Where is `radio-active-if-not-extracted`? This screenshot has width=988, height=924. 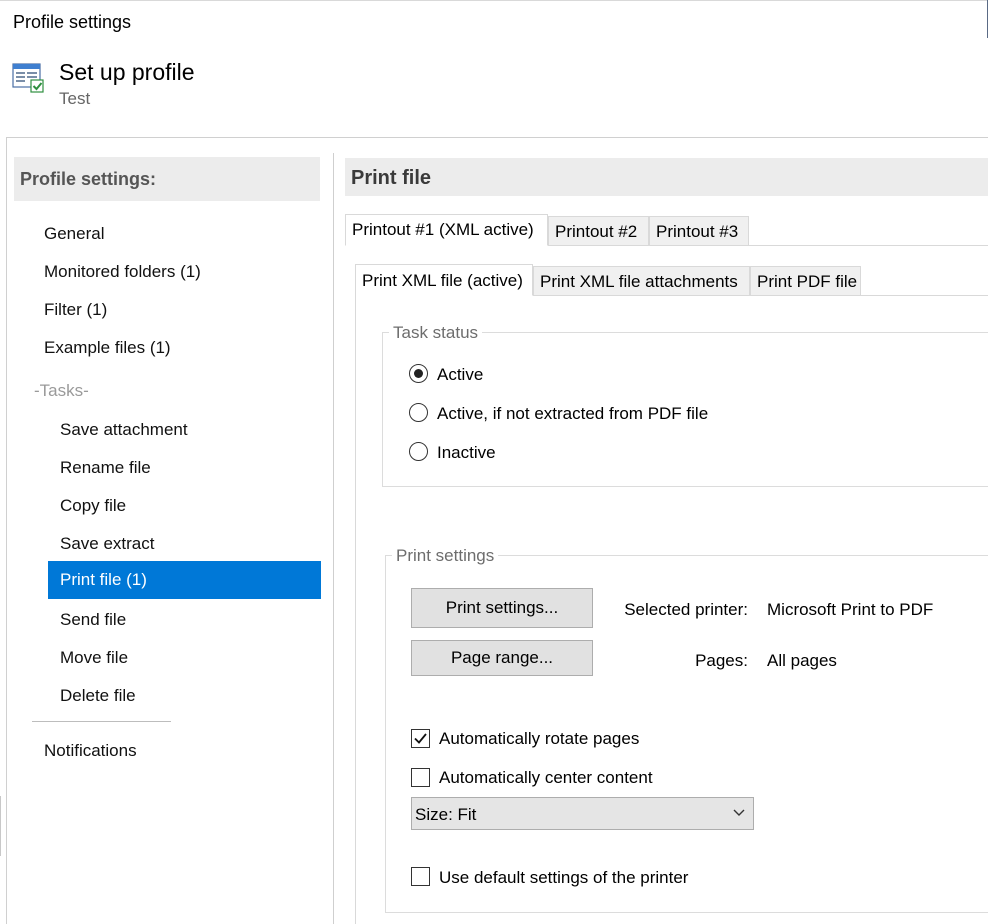
radio-active-if-not-extracted is located at coordinates (418, 412).